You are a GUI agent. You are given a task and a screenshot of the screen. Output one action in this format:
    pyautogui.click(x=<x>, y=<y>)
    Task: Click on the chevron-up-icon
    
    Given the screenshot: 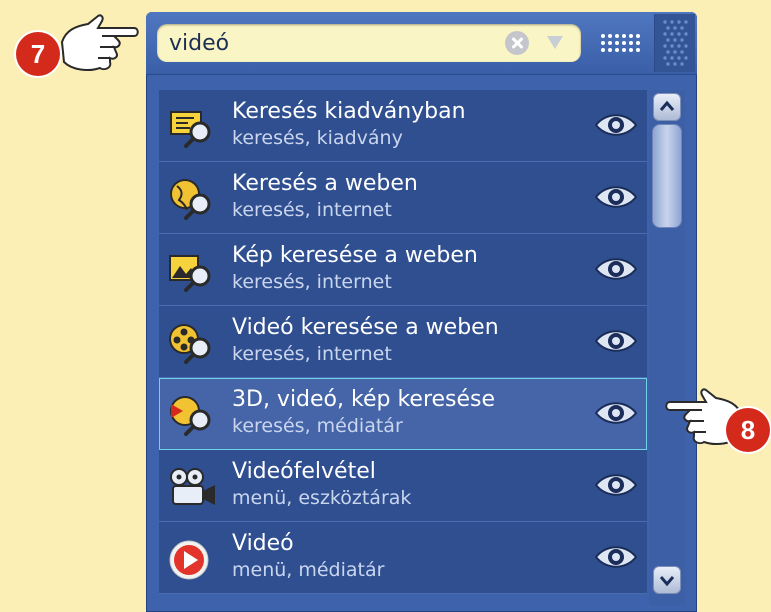 What is the action you would take?
    pyautogui.click(x=667, y=105)
    